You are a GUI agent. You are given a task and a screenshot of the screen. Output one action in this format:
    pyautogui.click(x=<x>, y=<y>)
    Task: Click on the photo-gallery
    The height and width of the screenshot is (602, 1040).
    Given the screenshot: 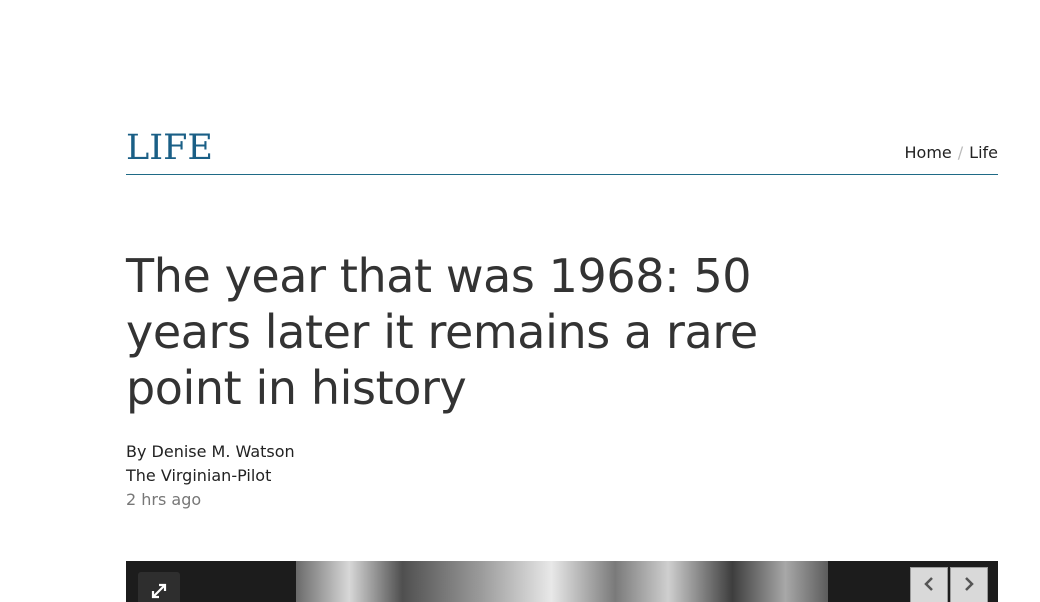 What is the action you would take?
    pyautogui.click(x=562, y=581)
    